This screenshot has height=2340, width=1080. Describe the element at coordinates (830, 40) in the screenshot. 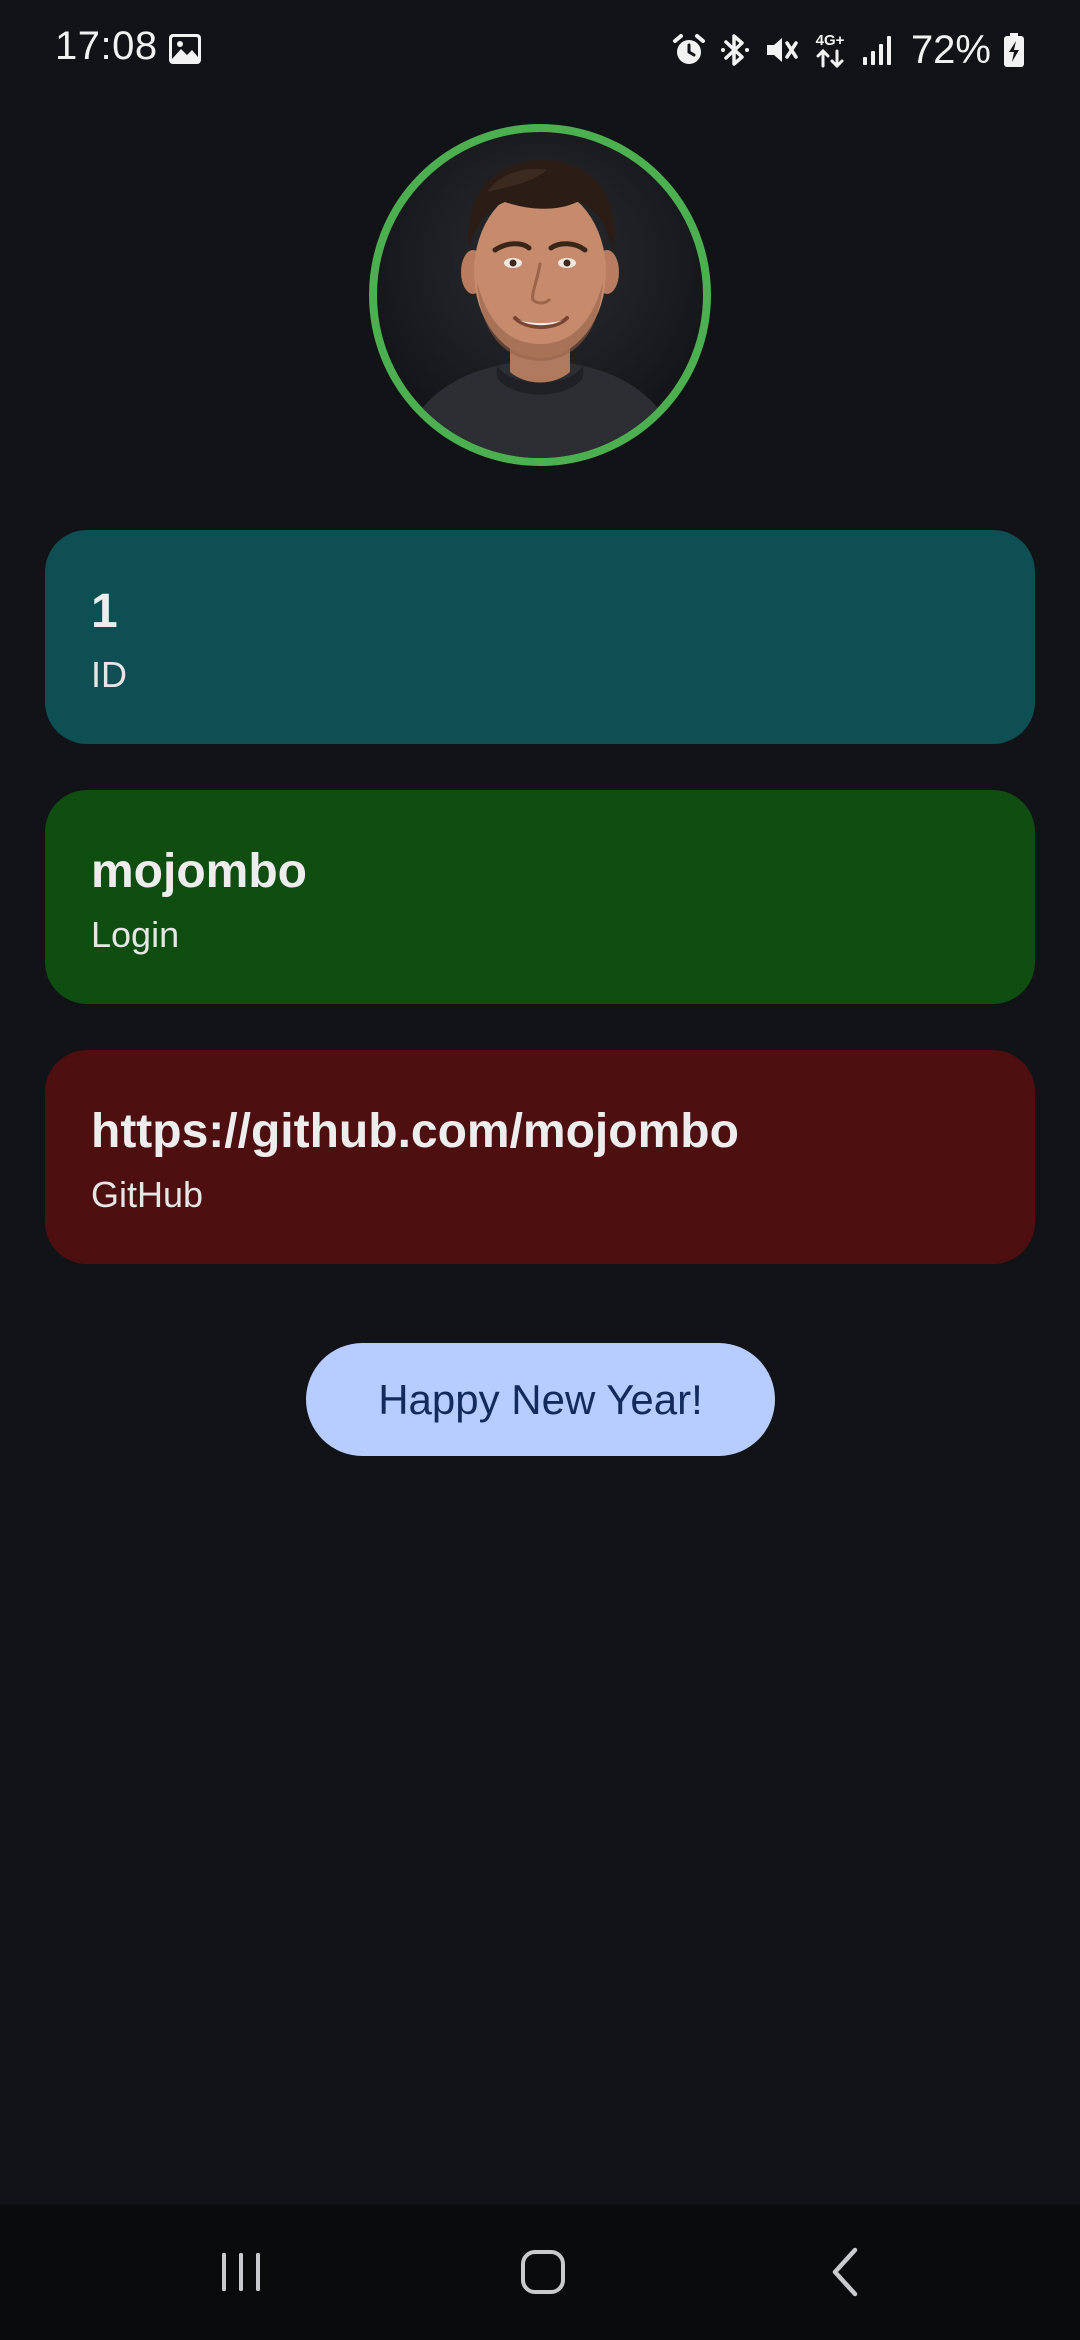

I see `network-type-text: 4G+` at that location.